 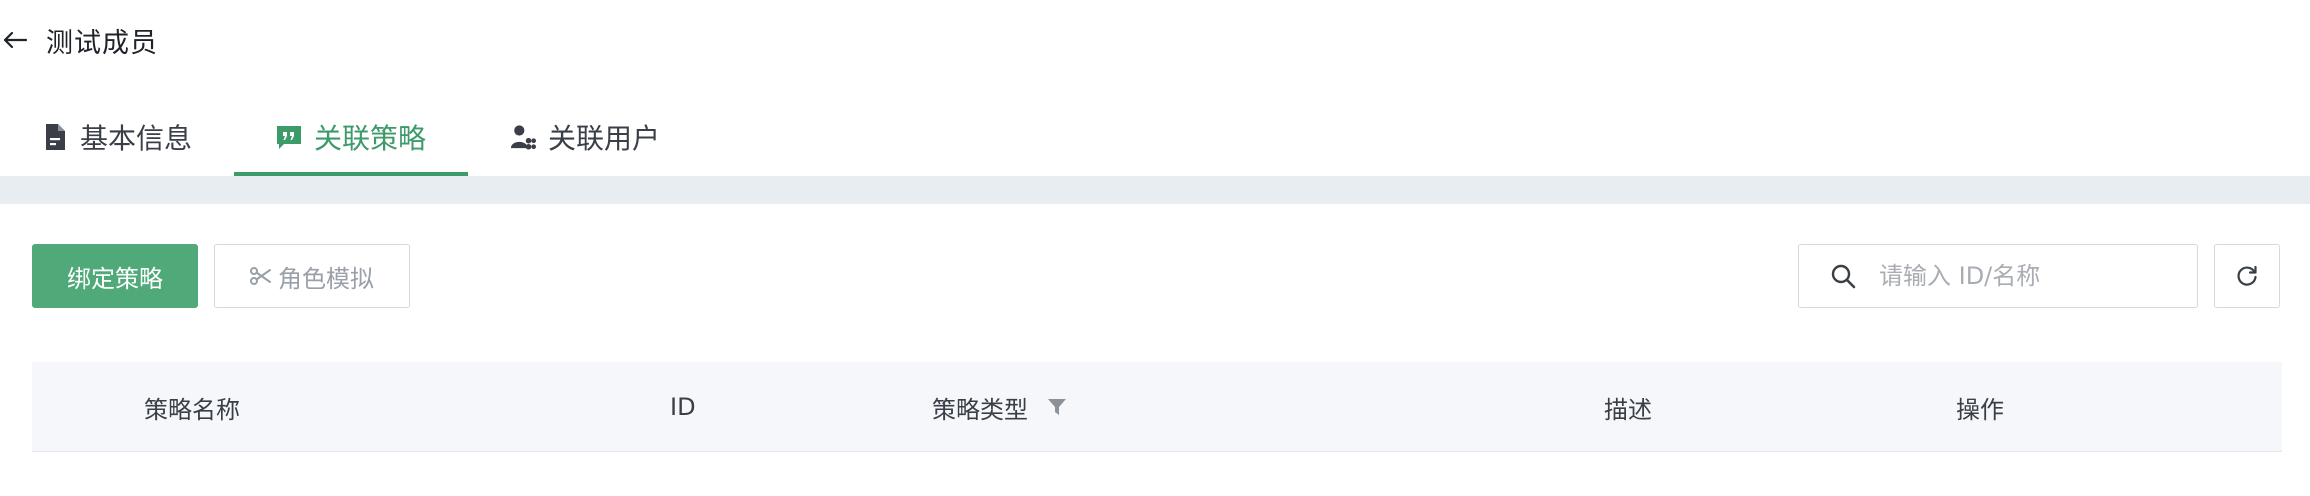 I want to click on refresh-button, so click(x=2247, y=276).